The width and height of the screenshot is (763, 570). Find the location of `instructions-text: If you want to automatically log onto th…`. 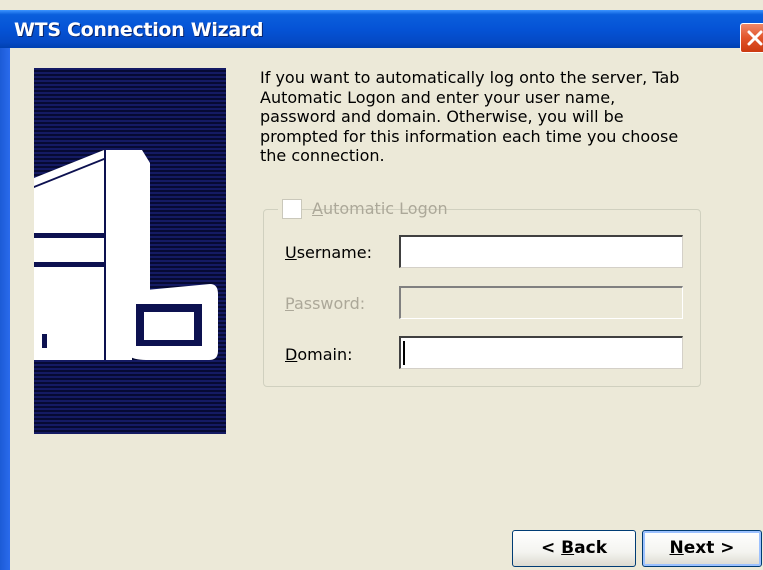

instructions-text: If you want to automatically log onto th… is located at coordinates (470, 116).